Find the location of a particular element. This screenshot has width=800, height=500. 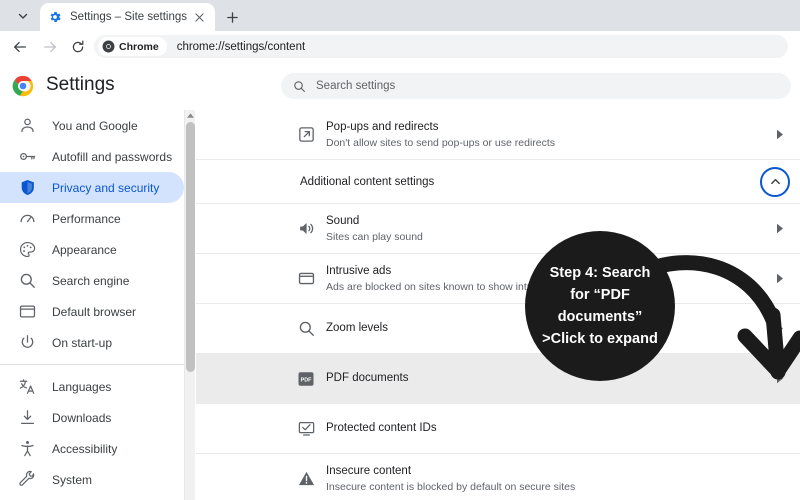

caret-up-icon is located at coordinates (190, 115).